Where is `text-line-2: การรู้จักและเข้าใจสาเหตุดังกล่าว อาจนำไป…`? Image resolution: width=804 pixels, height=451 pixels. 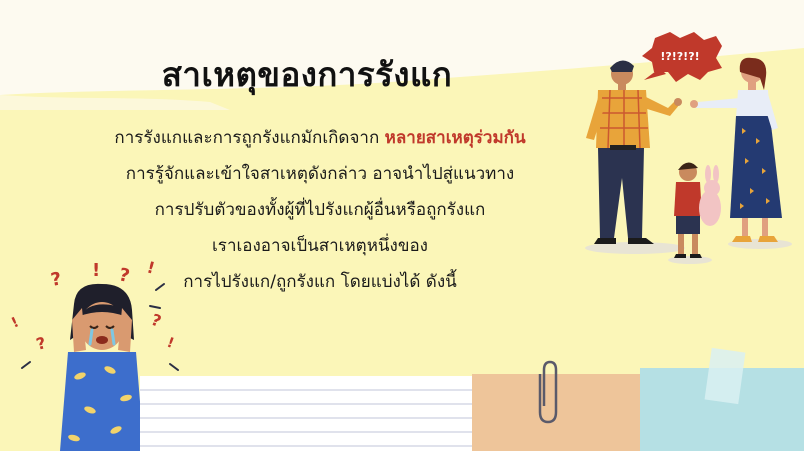
text-line-2: การรู้จักและเข้าใจสาเหตุดังกล่าว อาจนำไป… is located at coordinates (320, 174).